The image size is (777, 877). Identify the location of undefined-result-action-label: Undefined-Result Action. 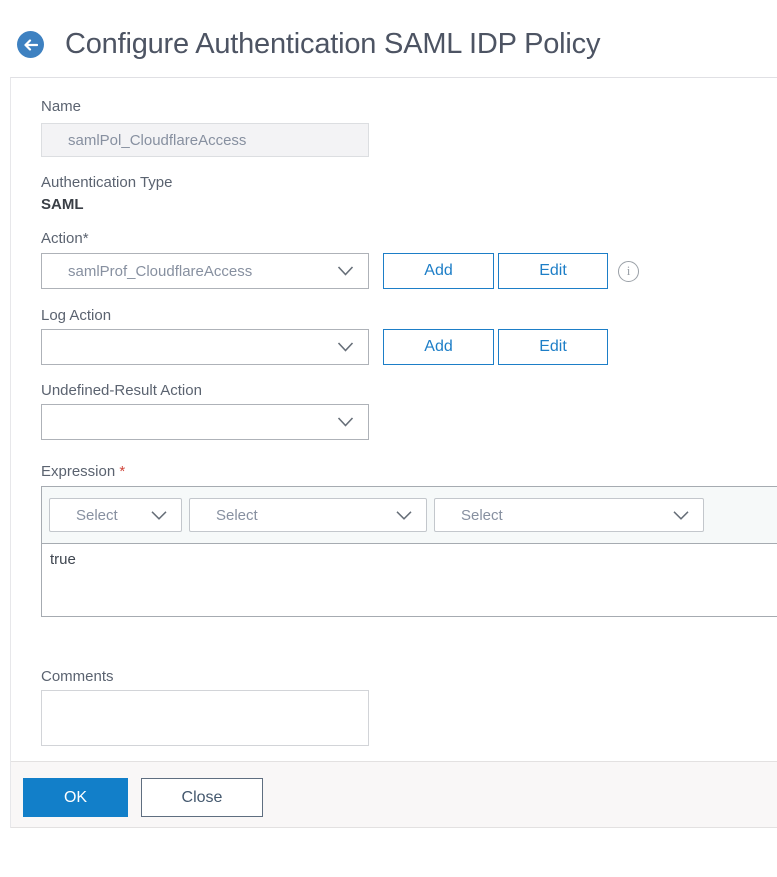
(121, 390).